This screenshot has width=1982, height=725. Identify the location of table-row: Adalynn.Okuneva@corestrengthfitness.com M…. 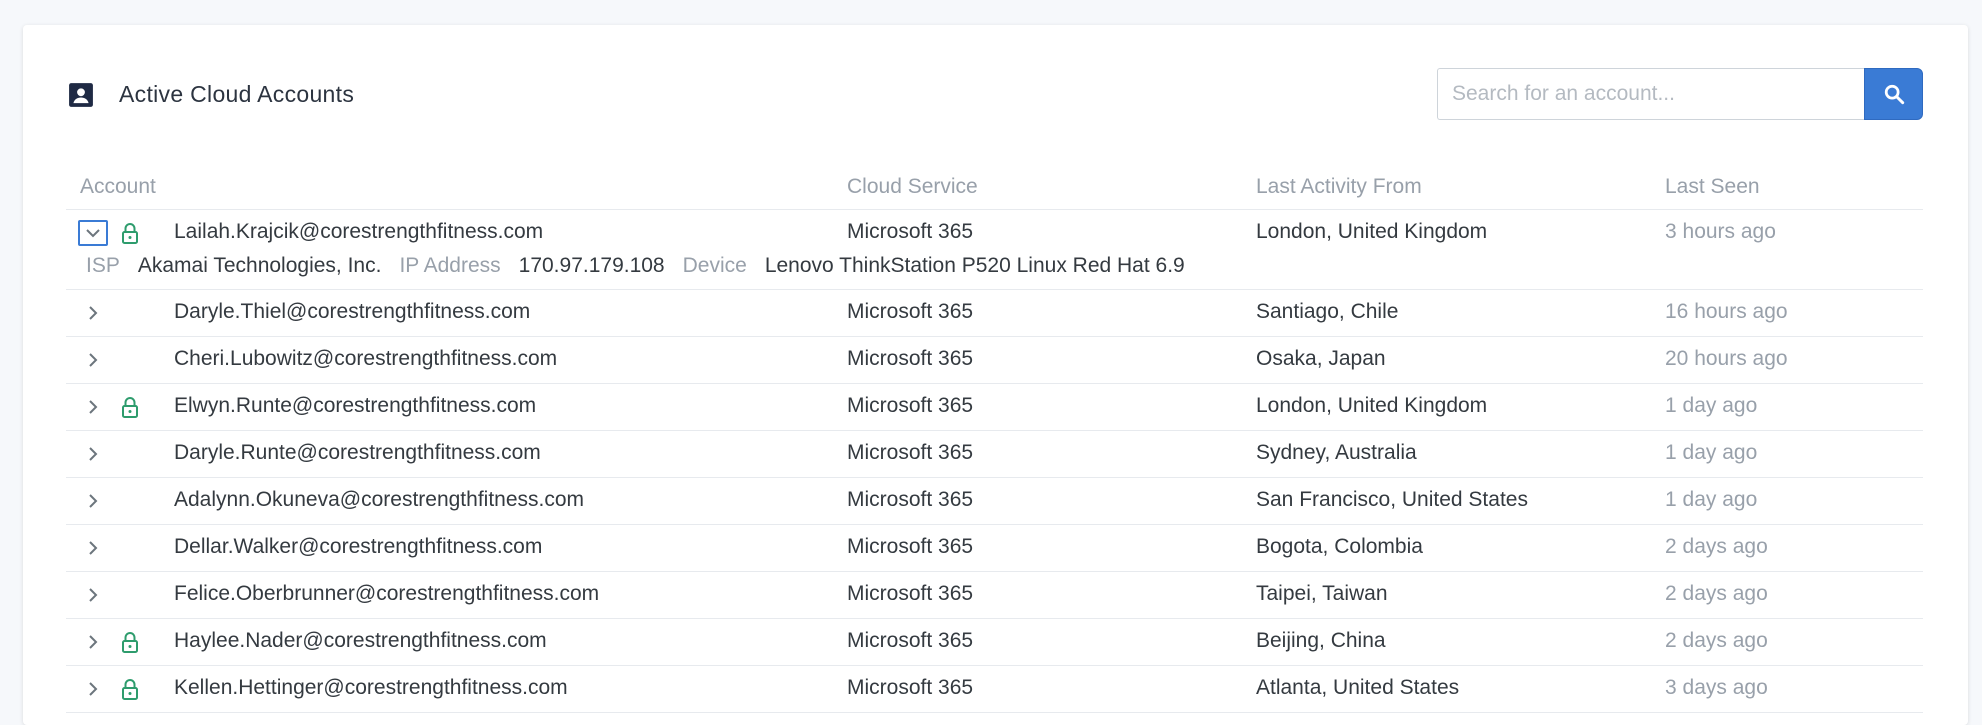
(994, 501).